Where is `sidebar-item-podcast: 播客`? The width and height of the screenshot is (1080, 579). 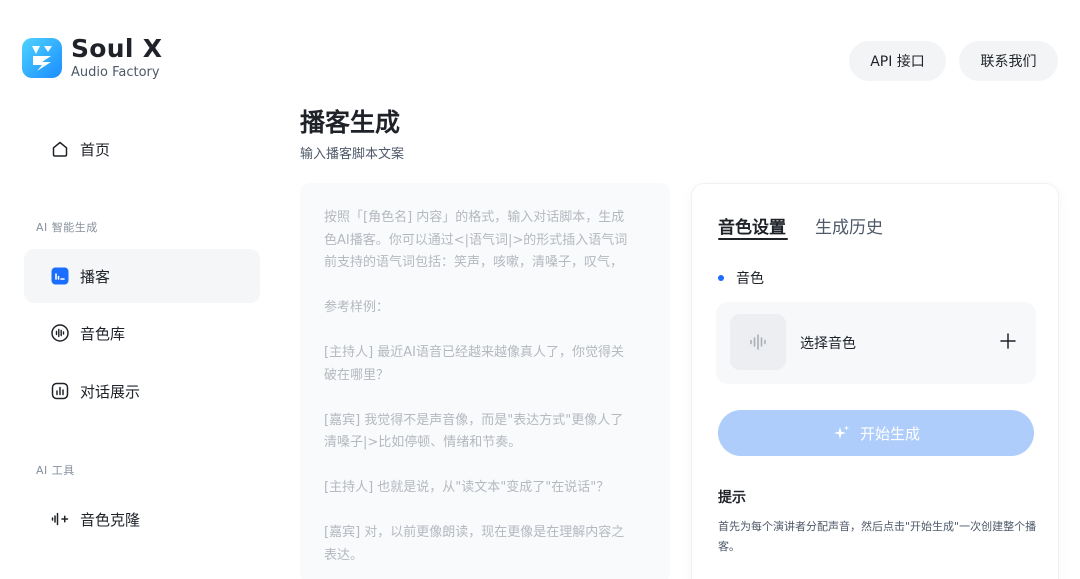
sidebar-item-podcast: 播客 is located at coordinates (142, 276).